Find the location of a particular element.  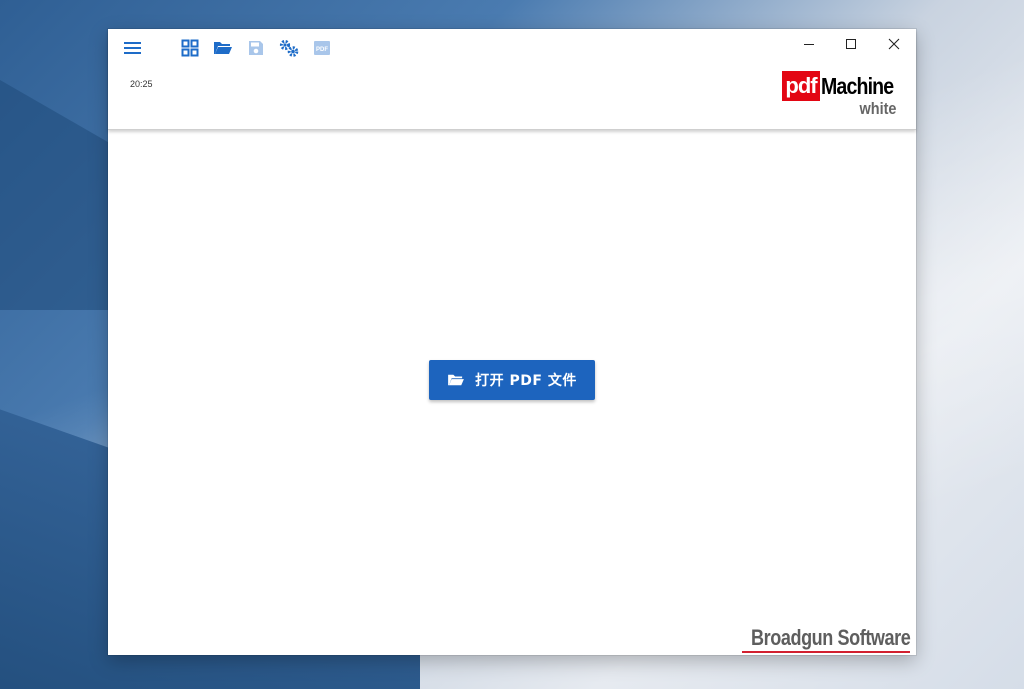

clock-time: 20:25 is located at coordinates (141, 84).